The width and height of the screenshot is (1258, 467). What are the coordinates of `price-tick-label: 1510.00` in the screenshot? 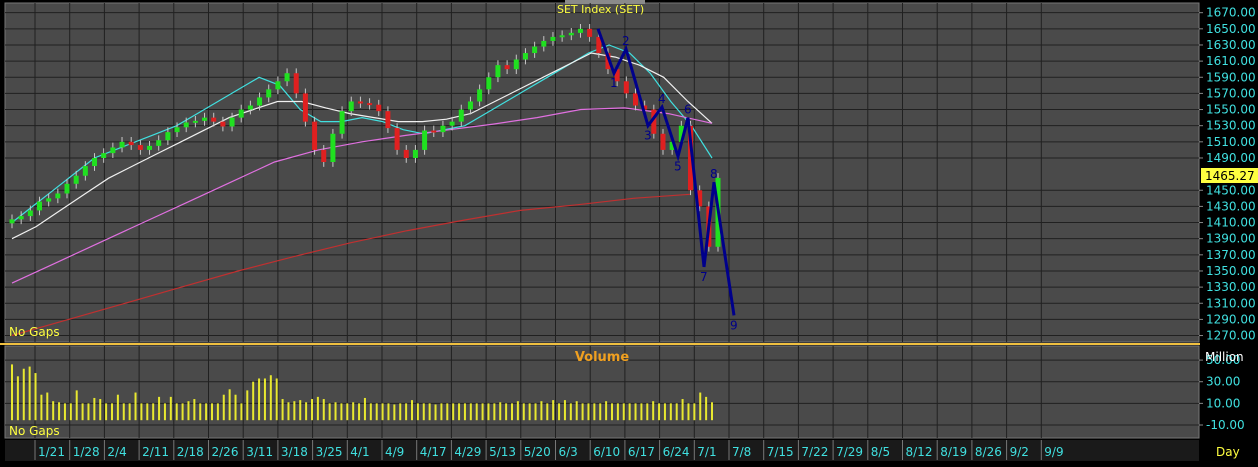 It's located at (1231, 142).